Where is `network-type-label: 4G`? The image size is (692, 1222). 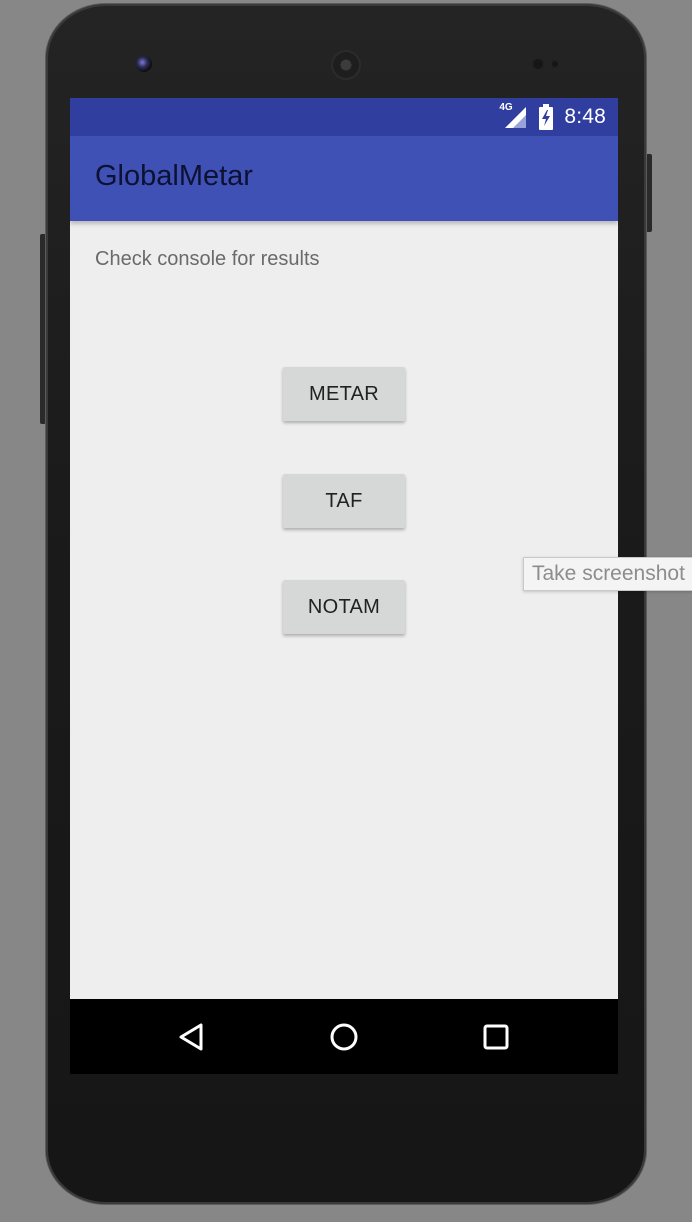 network-type-label: 4G is located at coordinates (506, 107).